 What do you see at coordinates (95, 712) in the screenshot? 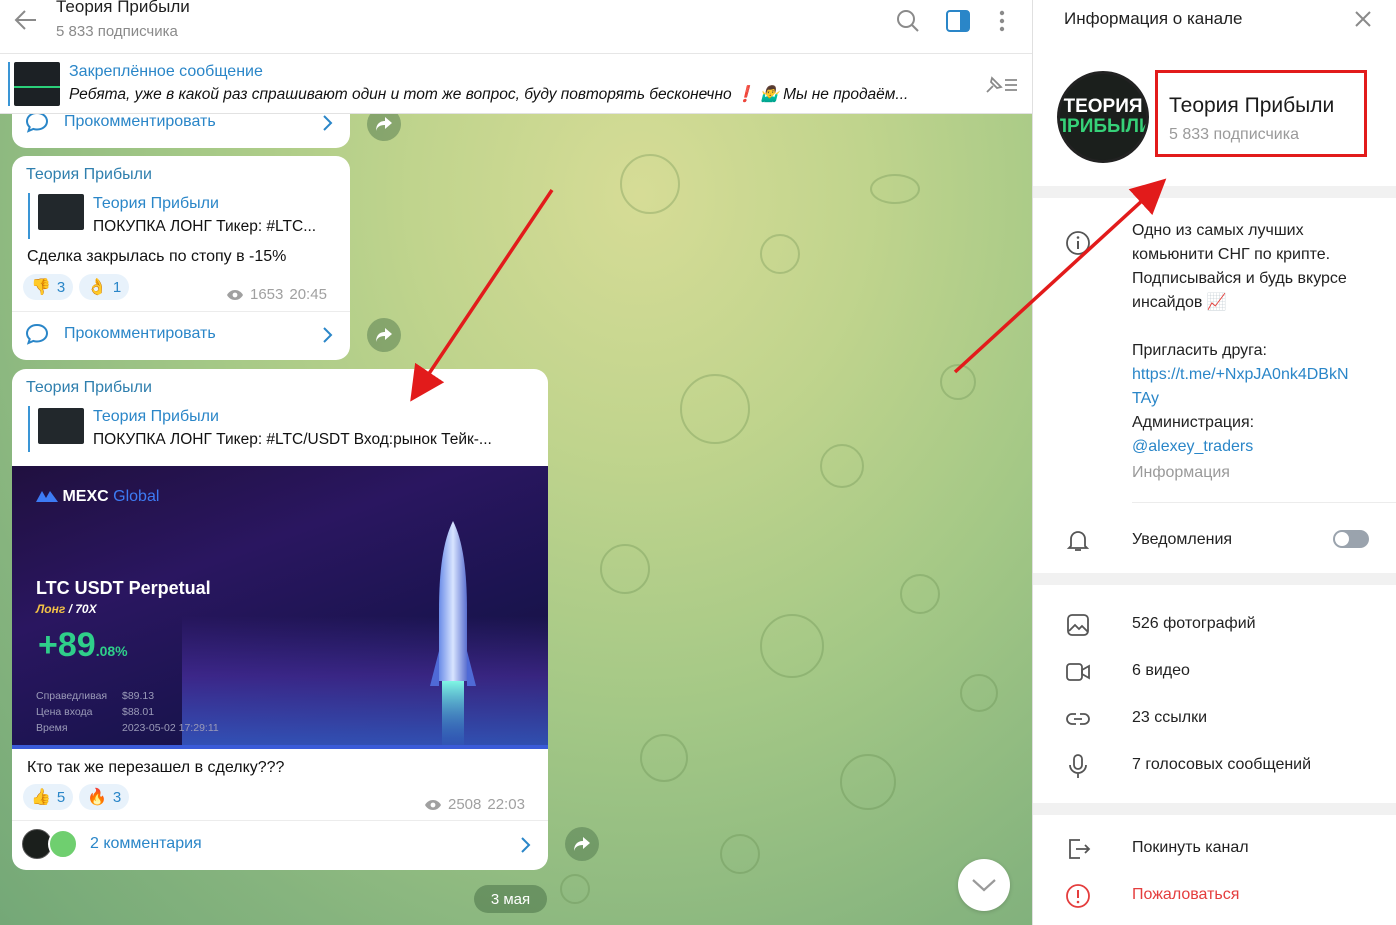
I see `trade-detail-row: Цена входа $88.01` at bounding box center [95, 712].